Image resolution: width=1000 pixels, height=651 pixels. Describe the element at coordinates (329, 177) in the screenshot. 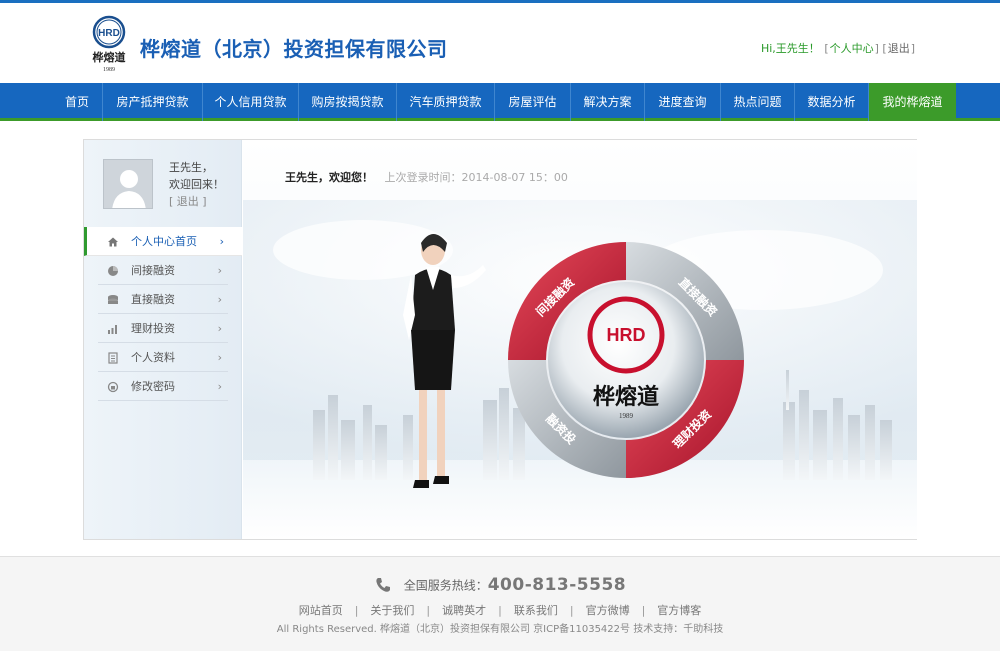

I see `welcome-text: 王先生，欢迎您！` at that location.